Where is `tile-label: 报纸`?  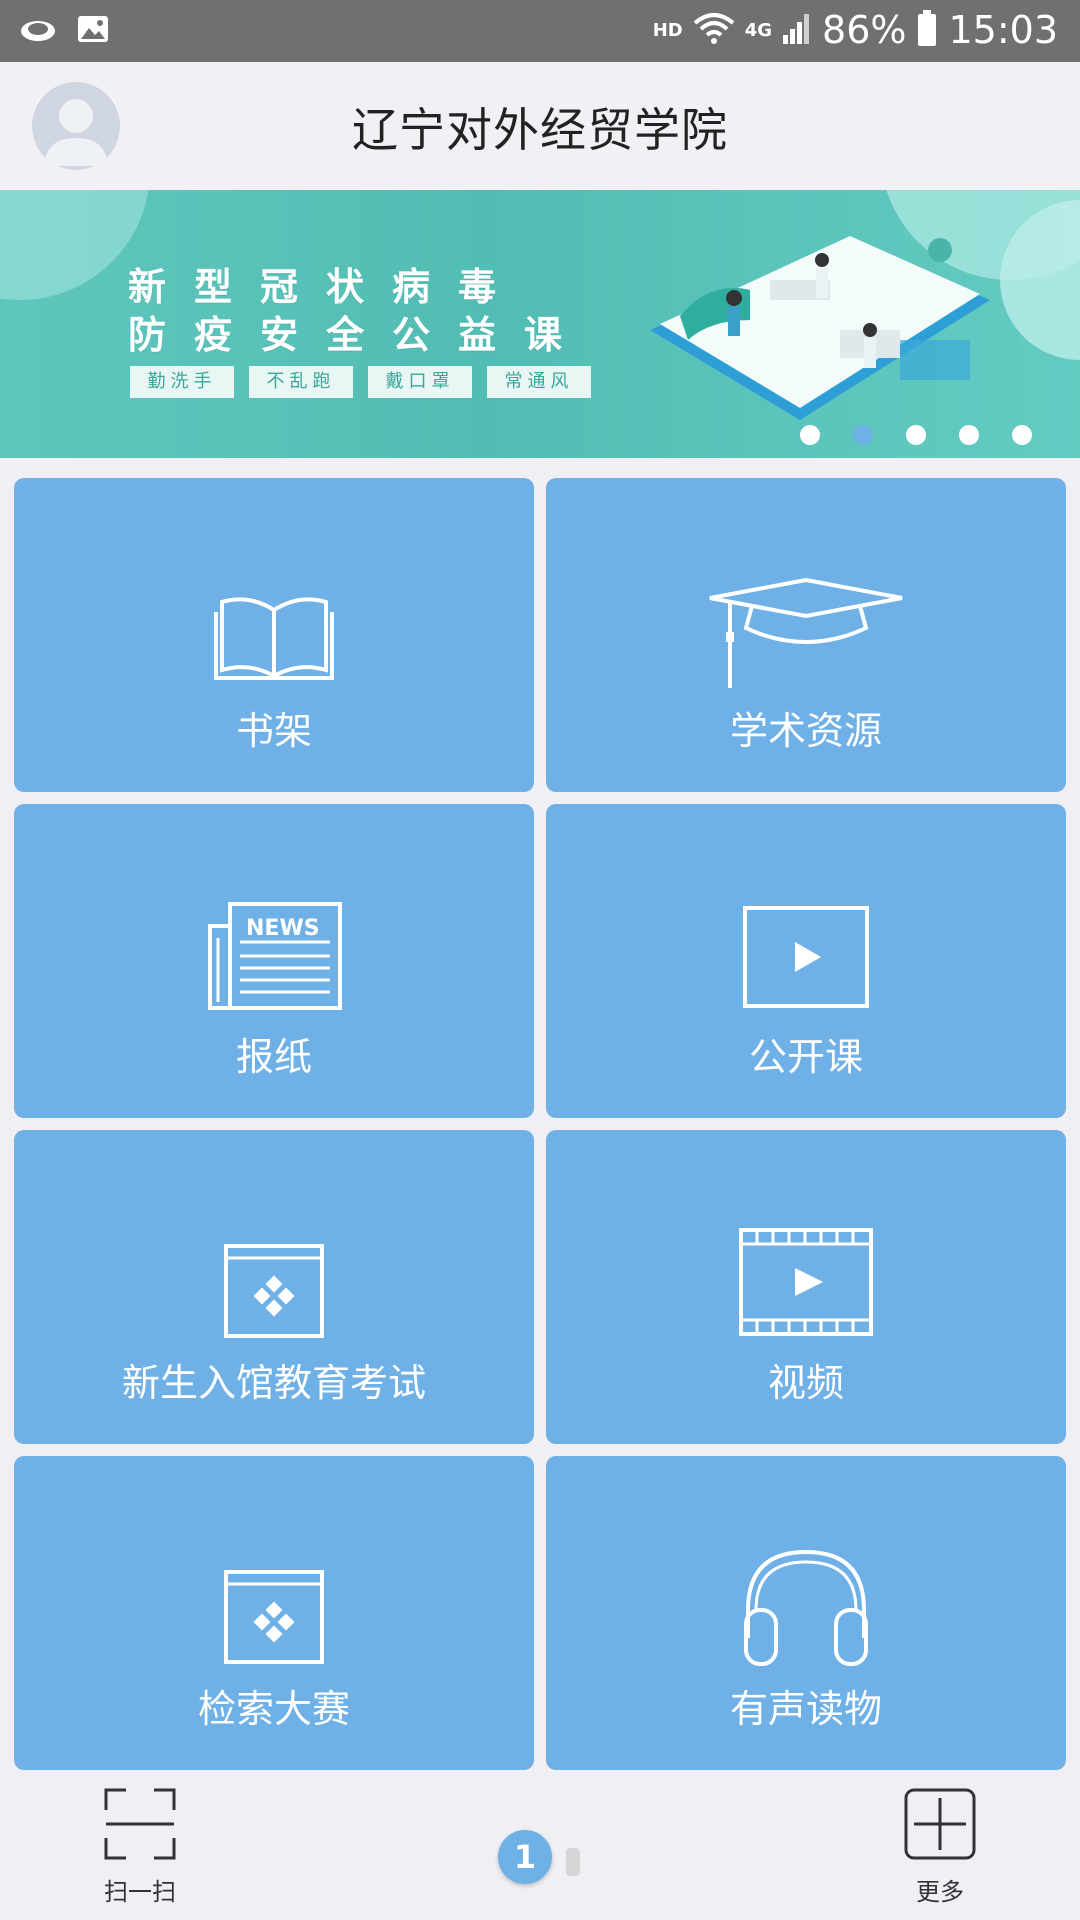 tile-label: 报纸 is located at coordinates (273, 1057).